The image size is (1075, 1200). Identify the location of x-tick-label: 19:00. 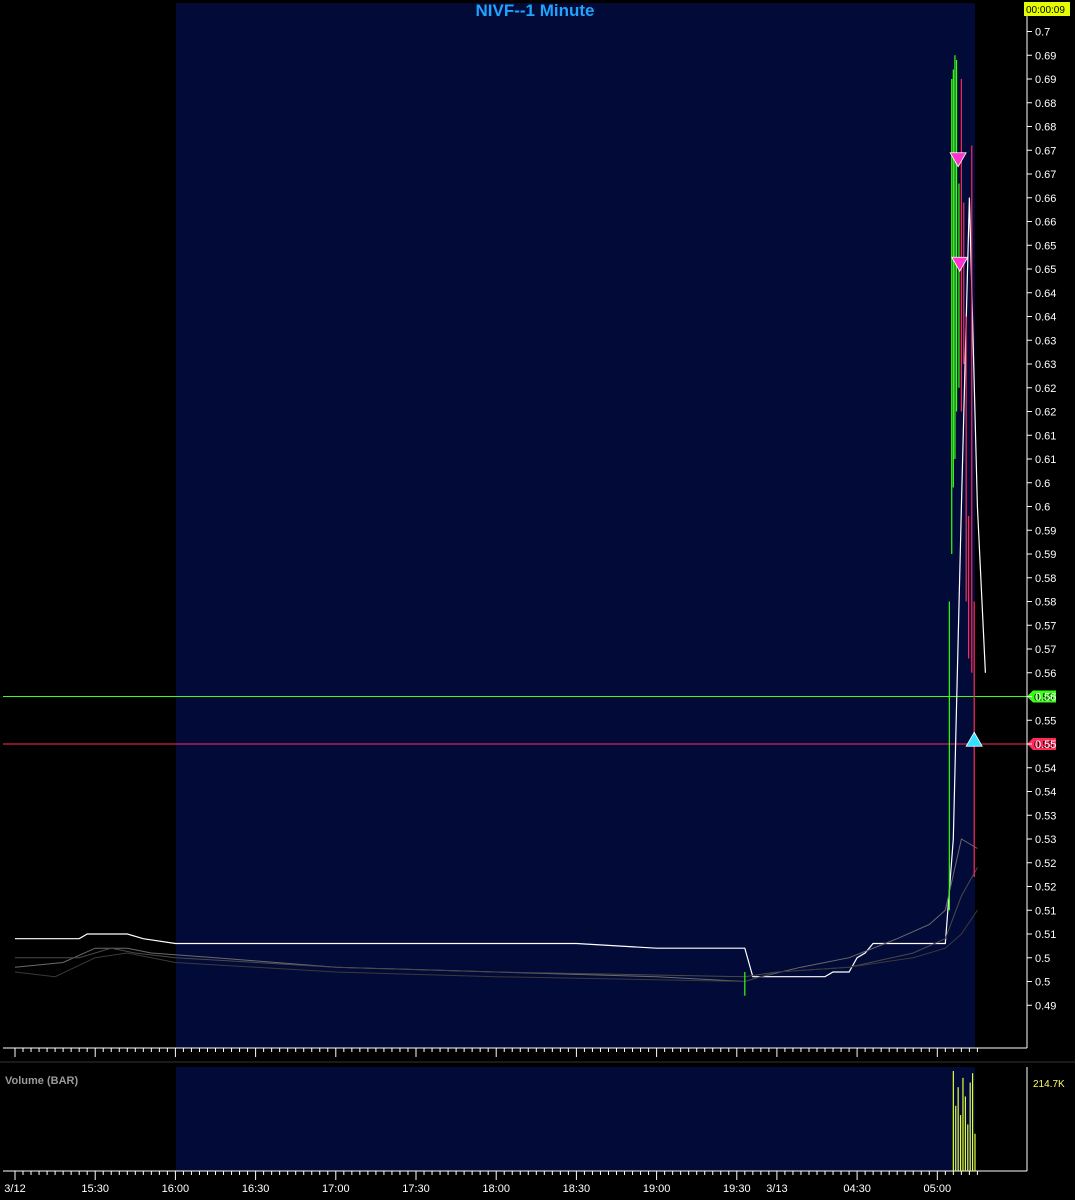
(657, 1189).